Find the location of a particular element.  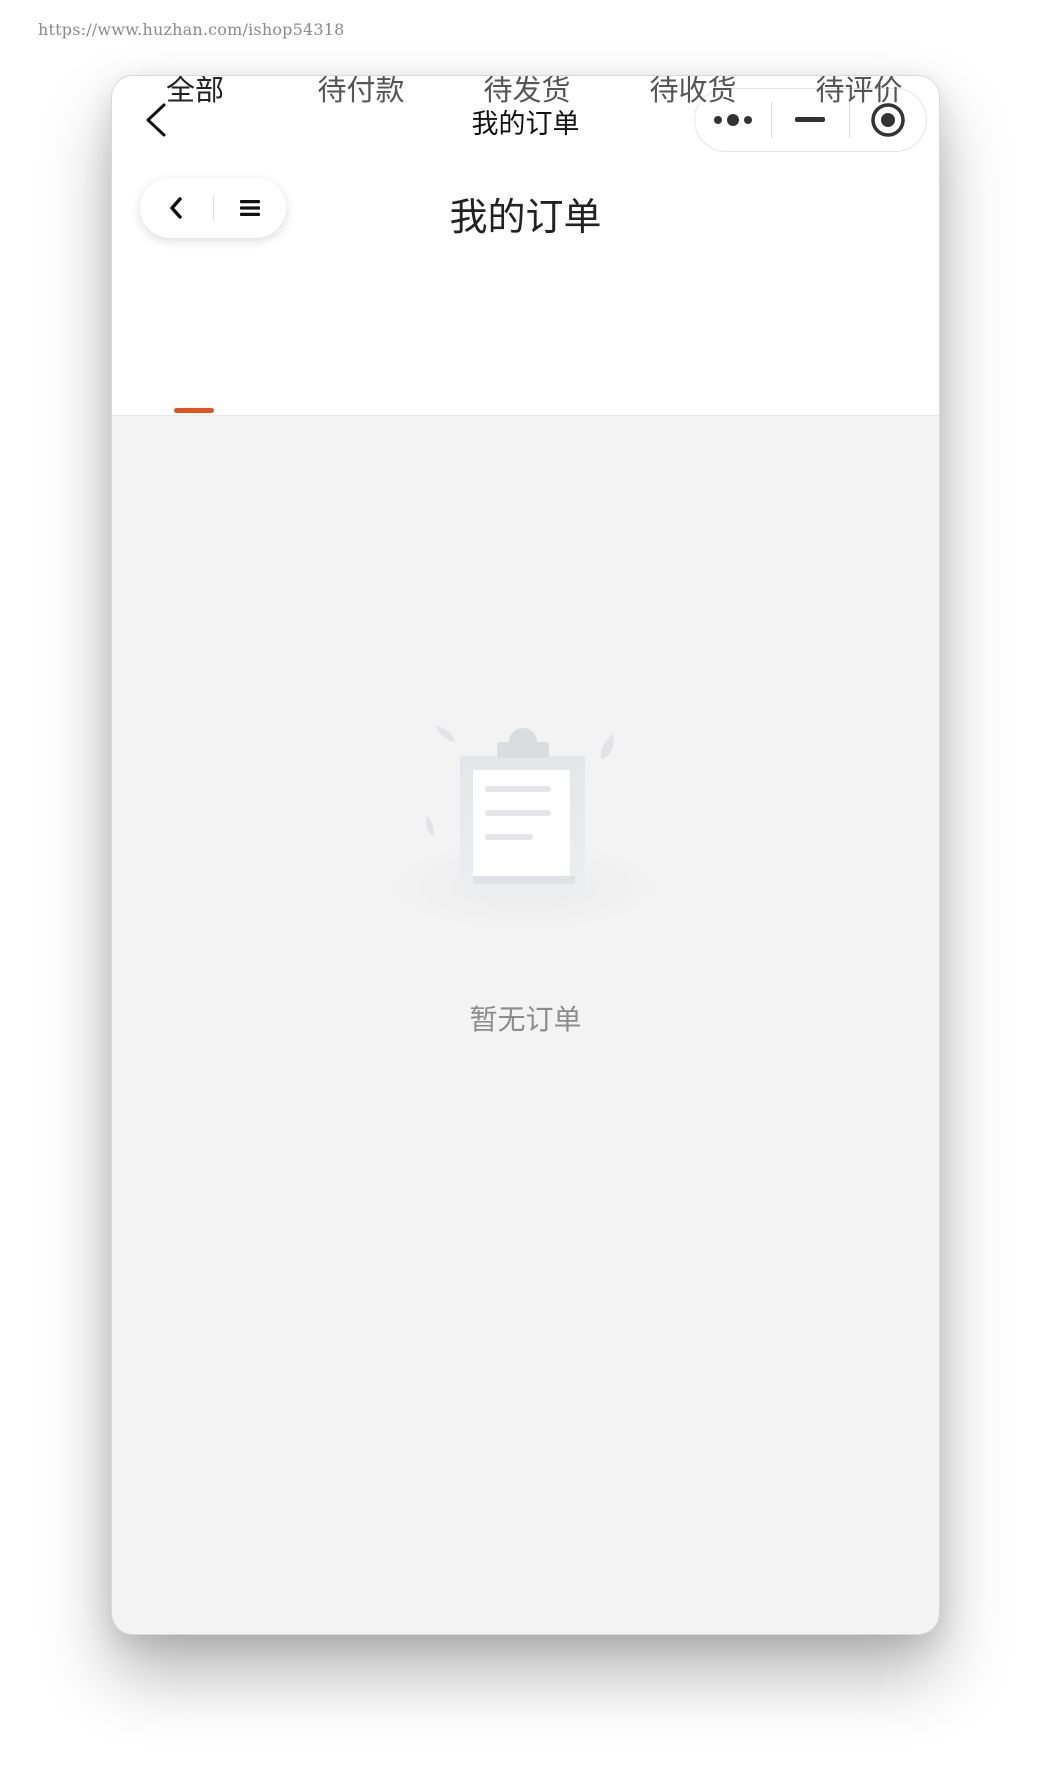

tab-label: 全部 is located at coordinates (194, 91).